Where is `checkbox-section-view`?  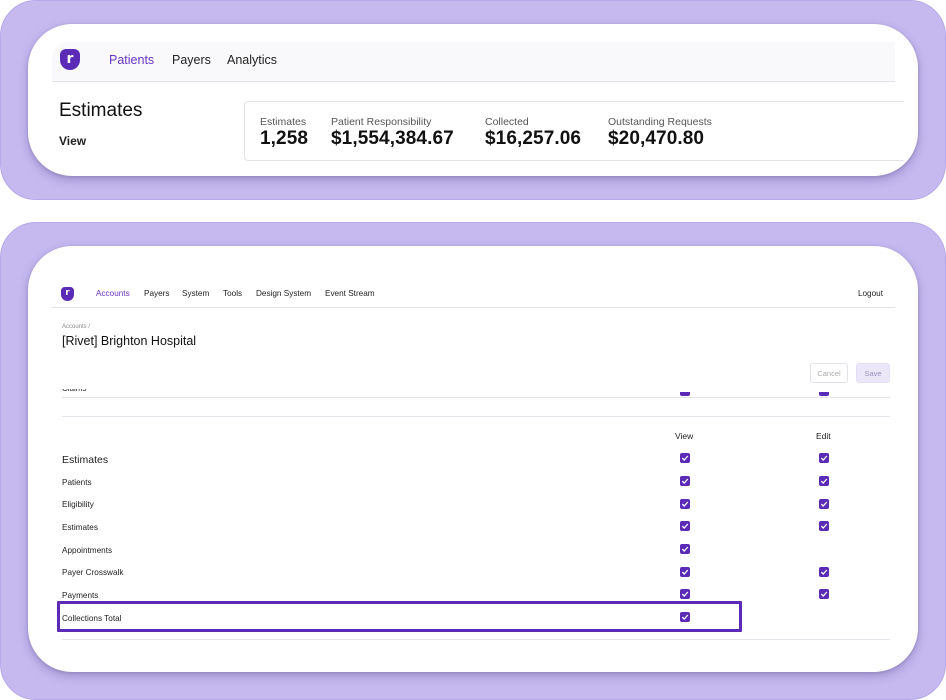 checkbox-section-view is located at coordinates (685, 458).